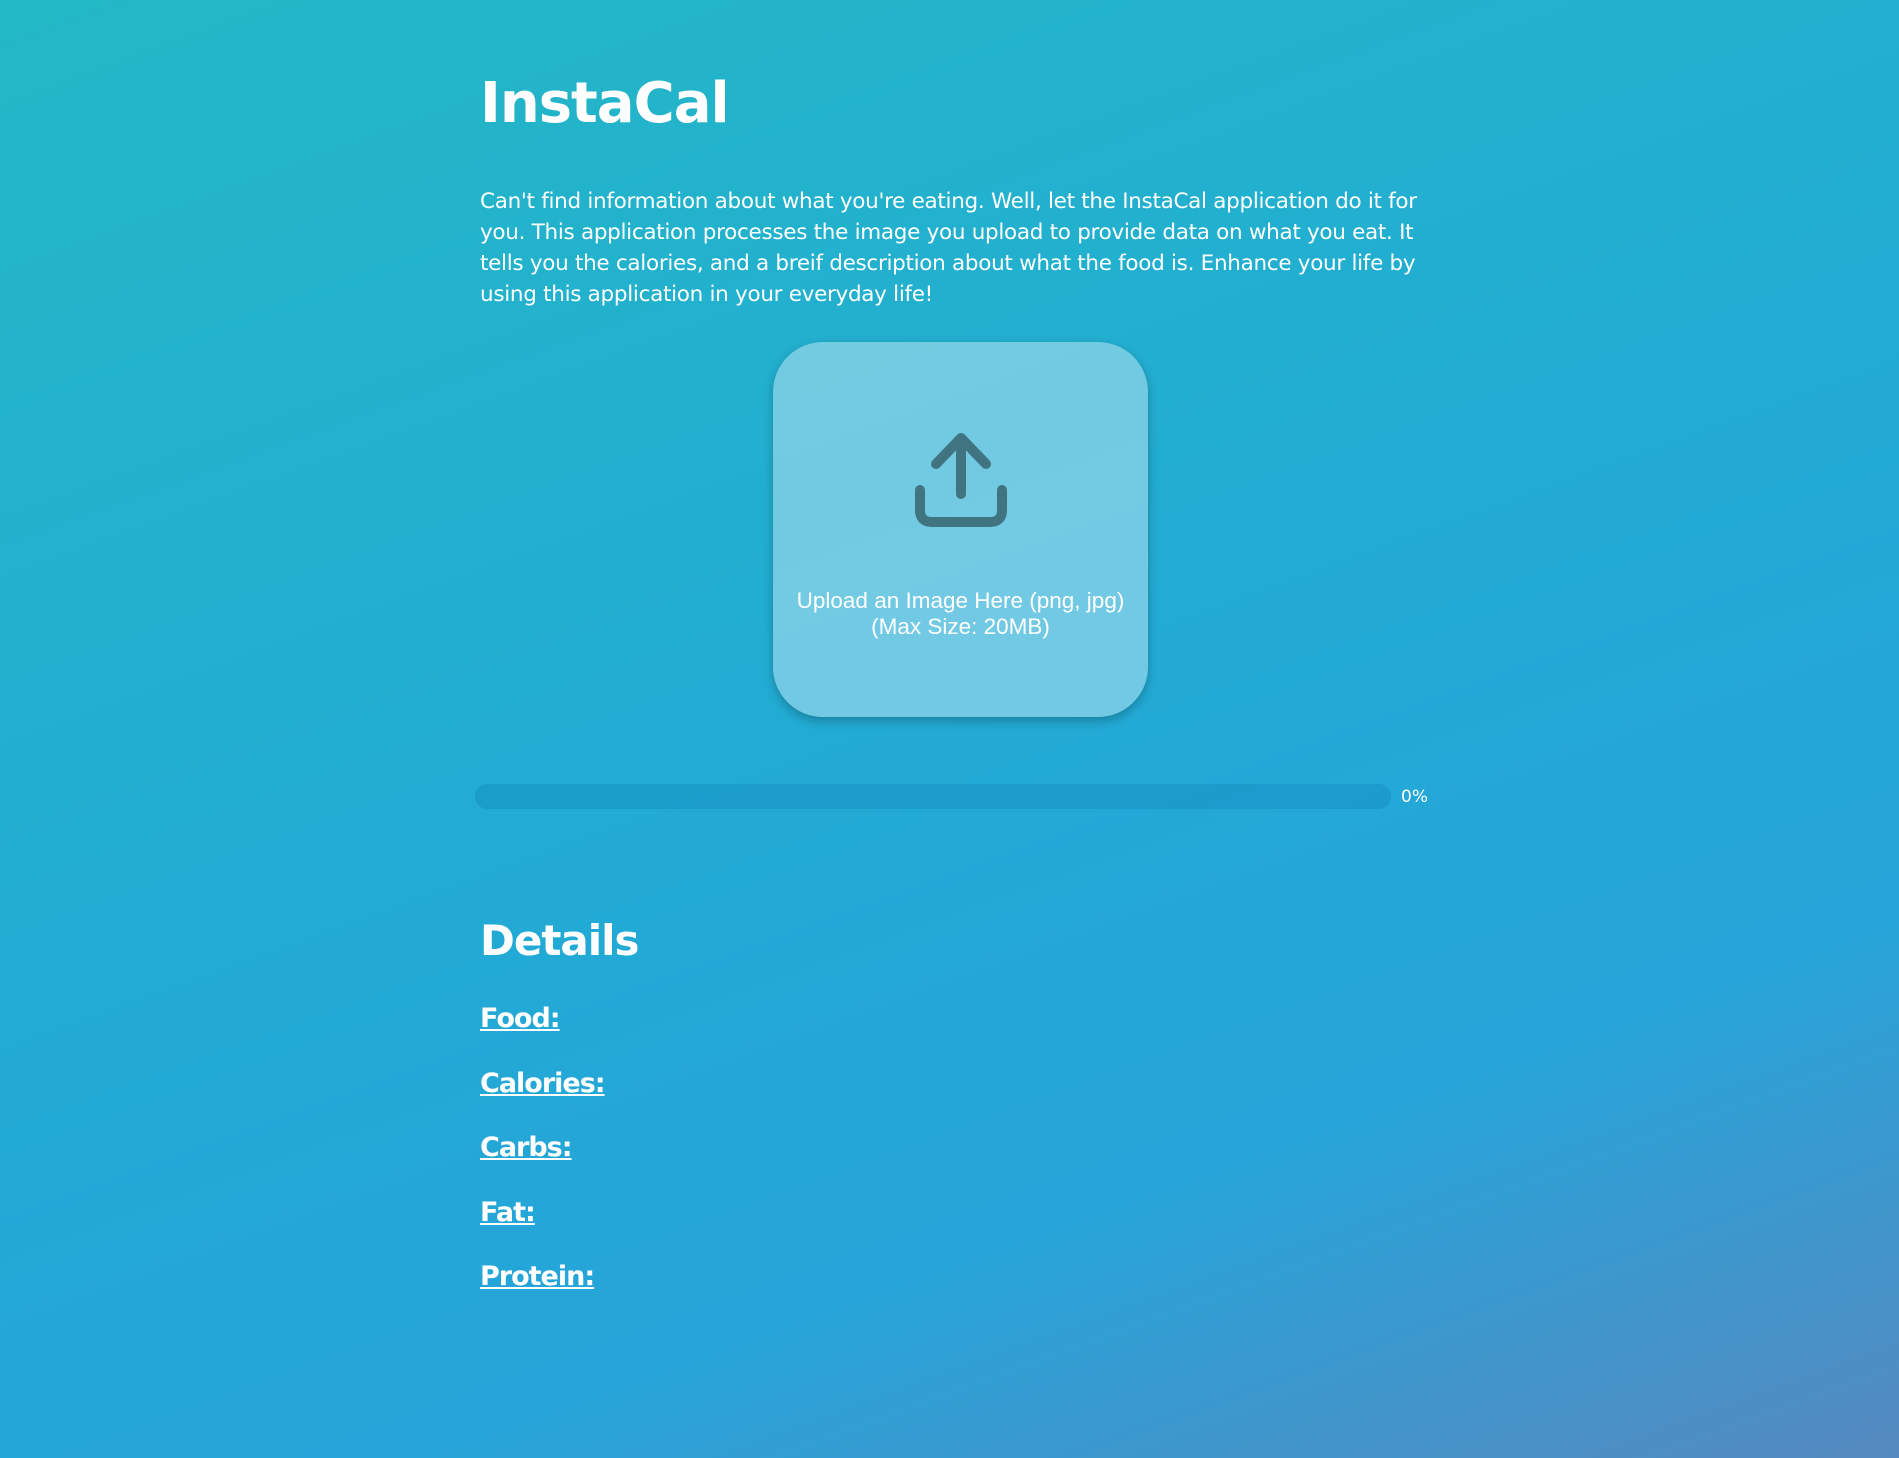 The height and width of the screenshot is (1458, 1899). Describe the element at coordinates (961, 480) in the screenshot. I see `upload-icon` at that location.